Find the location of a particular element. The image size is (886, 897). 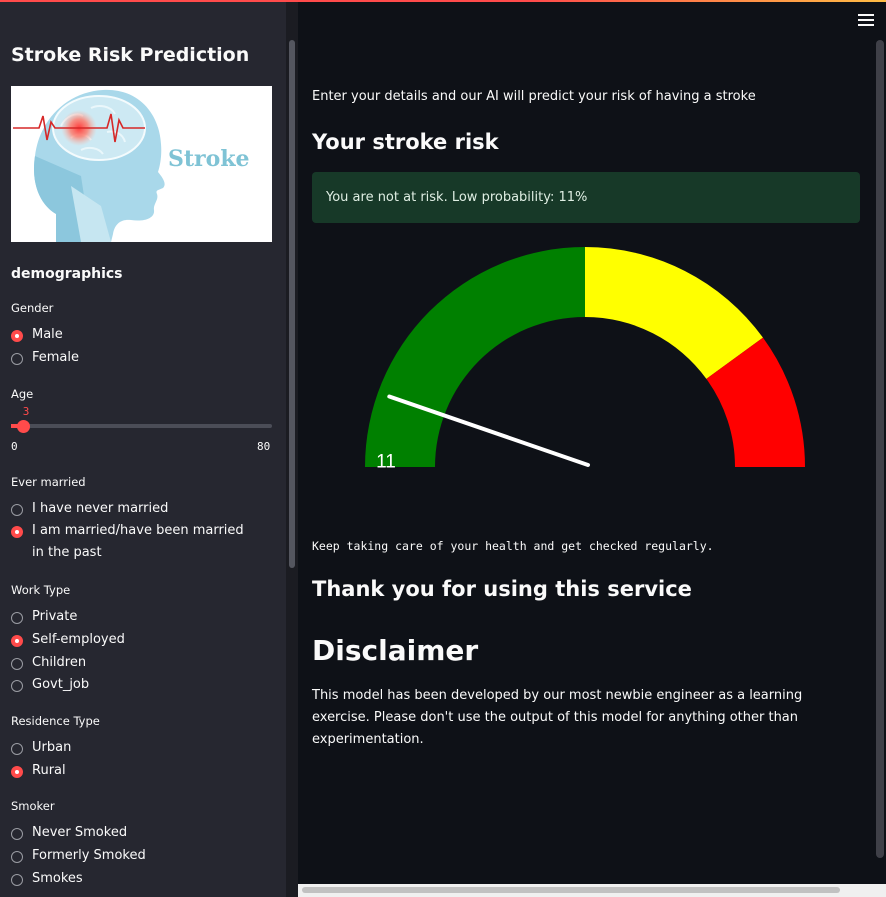

age-slider-max: 80 is located at coordinates (264, 446).